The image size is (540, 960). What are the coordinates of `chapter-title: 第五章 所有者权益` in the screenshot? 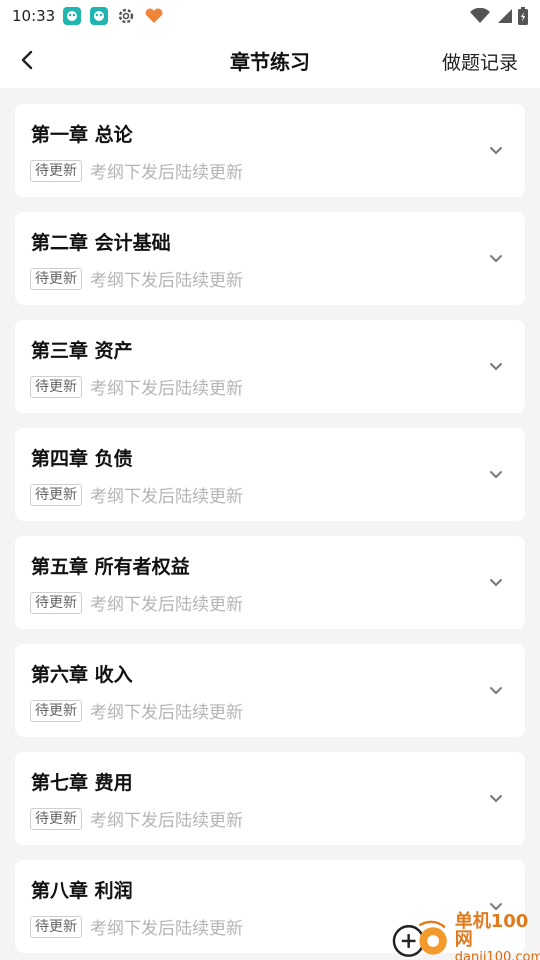 It's located at (110, 567).